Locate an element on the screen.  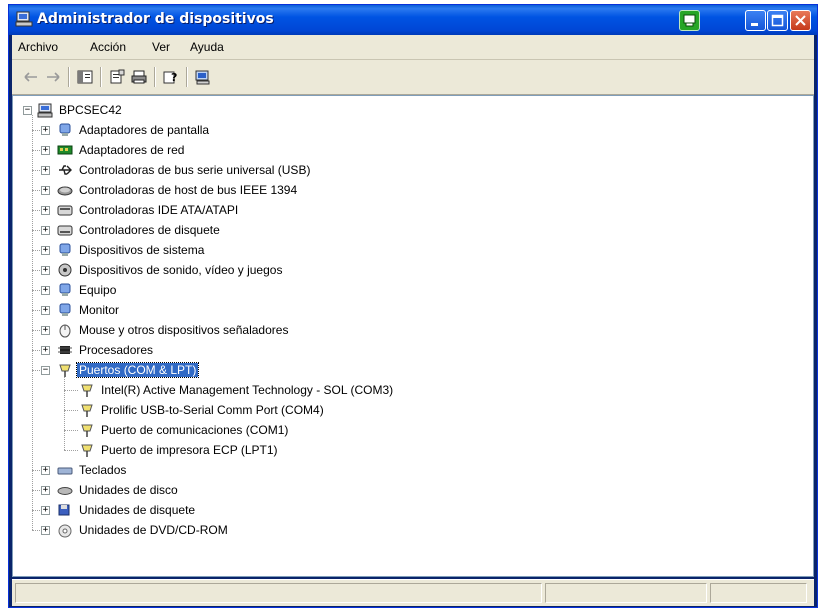
port-icon is located at coordinates (65, 370).